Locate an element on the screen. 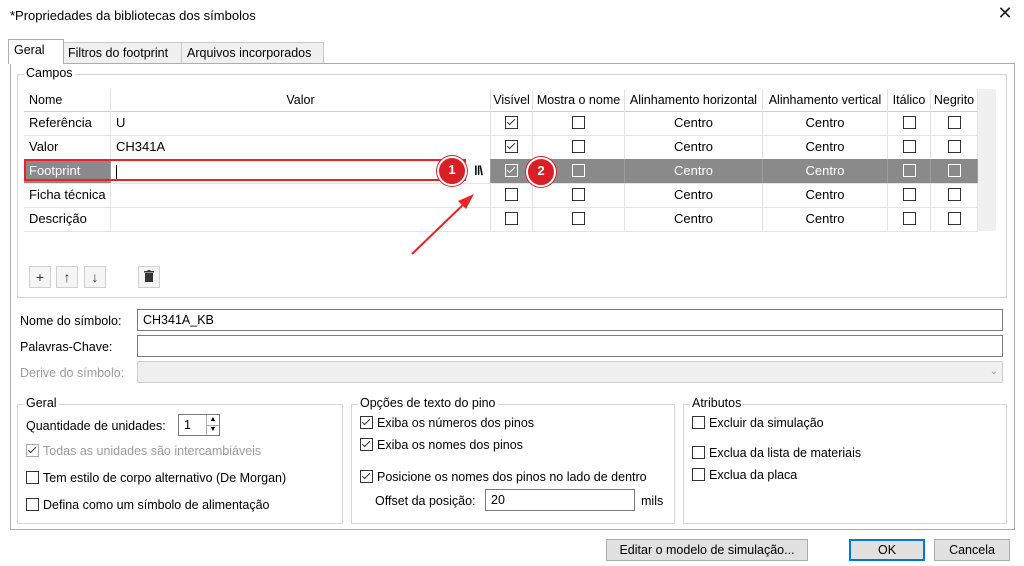 The height and width of the screenshot is (566, 1024). exclude-simulation-check is located at coordinates (698, 423).